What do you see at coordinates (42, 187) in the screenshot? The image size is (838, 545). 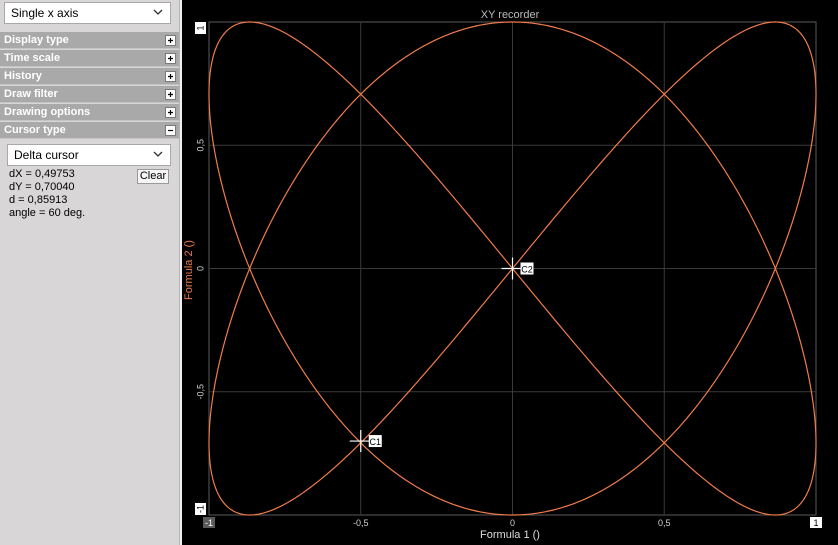 I see `delta-y-readout: dY = 0,70040` at bounding box center [42, 187].